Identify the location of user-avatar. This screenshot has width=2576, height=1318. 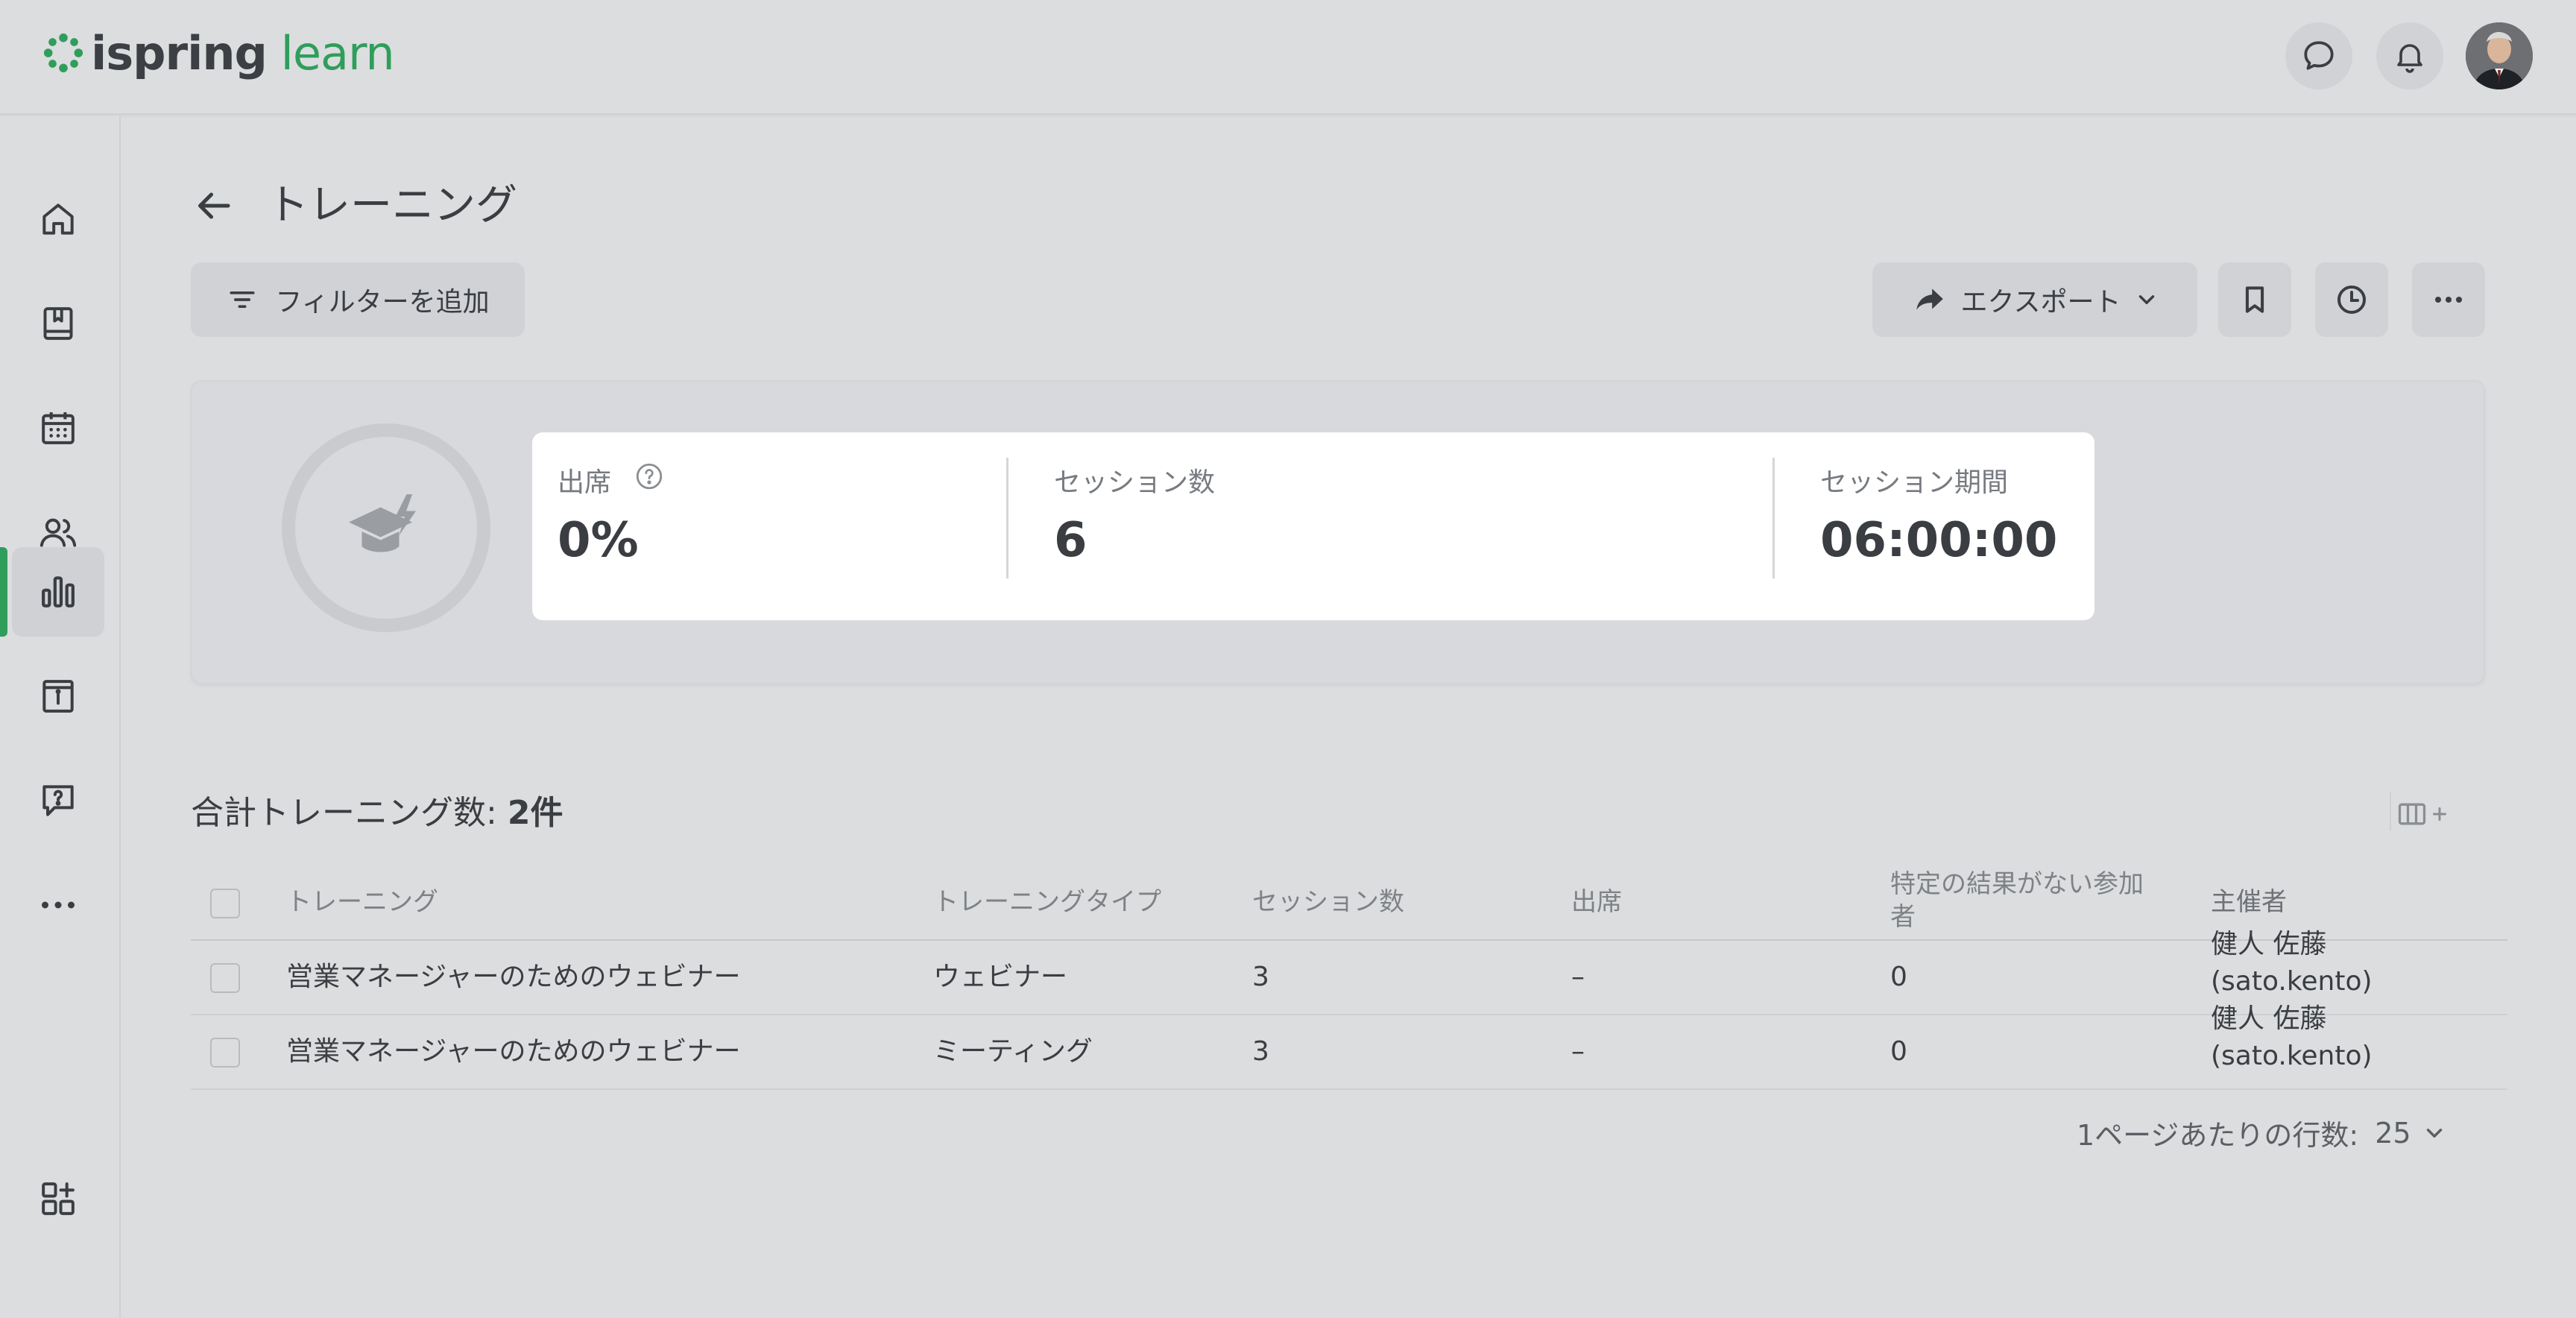
(2499, 56).